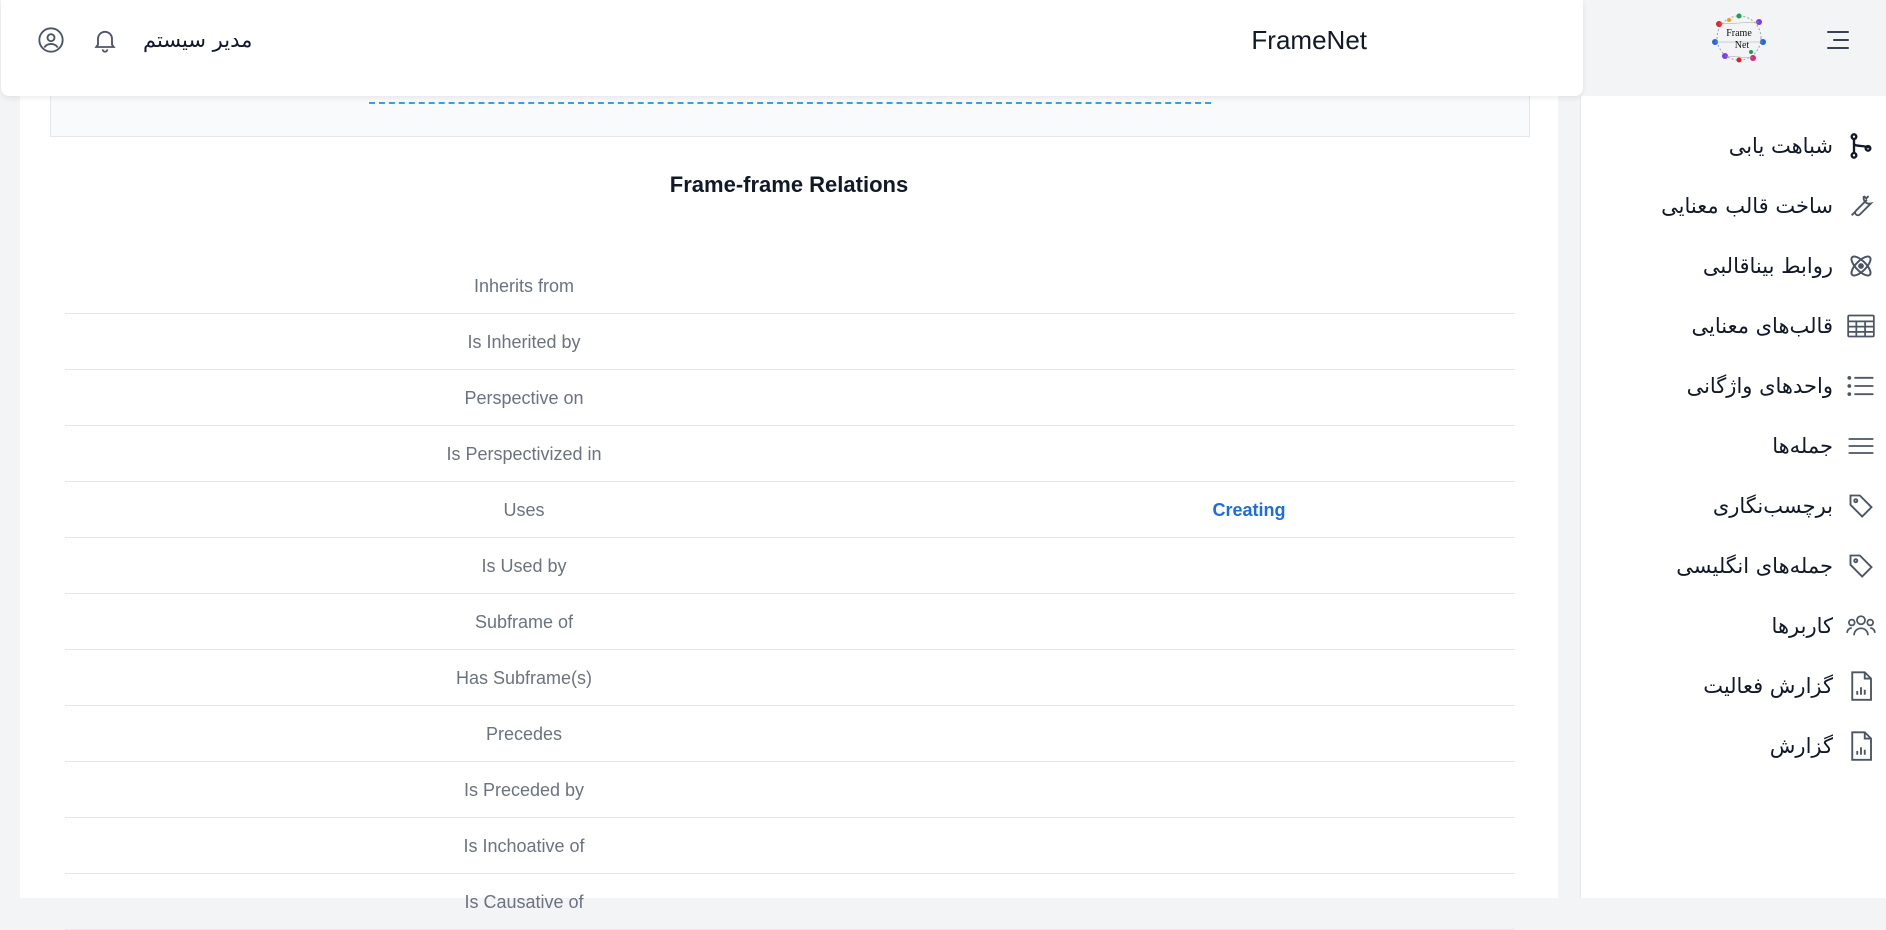 The height and width of the screenshot is (930, 1886). Describe the element at coordinates (524, 286) in the screenshot. I see `relation-name: Inherits from` at that location.